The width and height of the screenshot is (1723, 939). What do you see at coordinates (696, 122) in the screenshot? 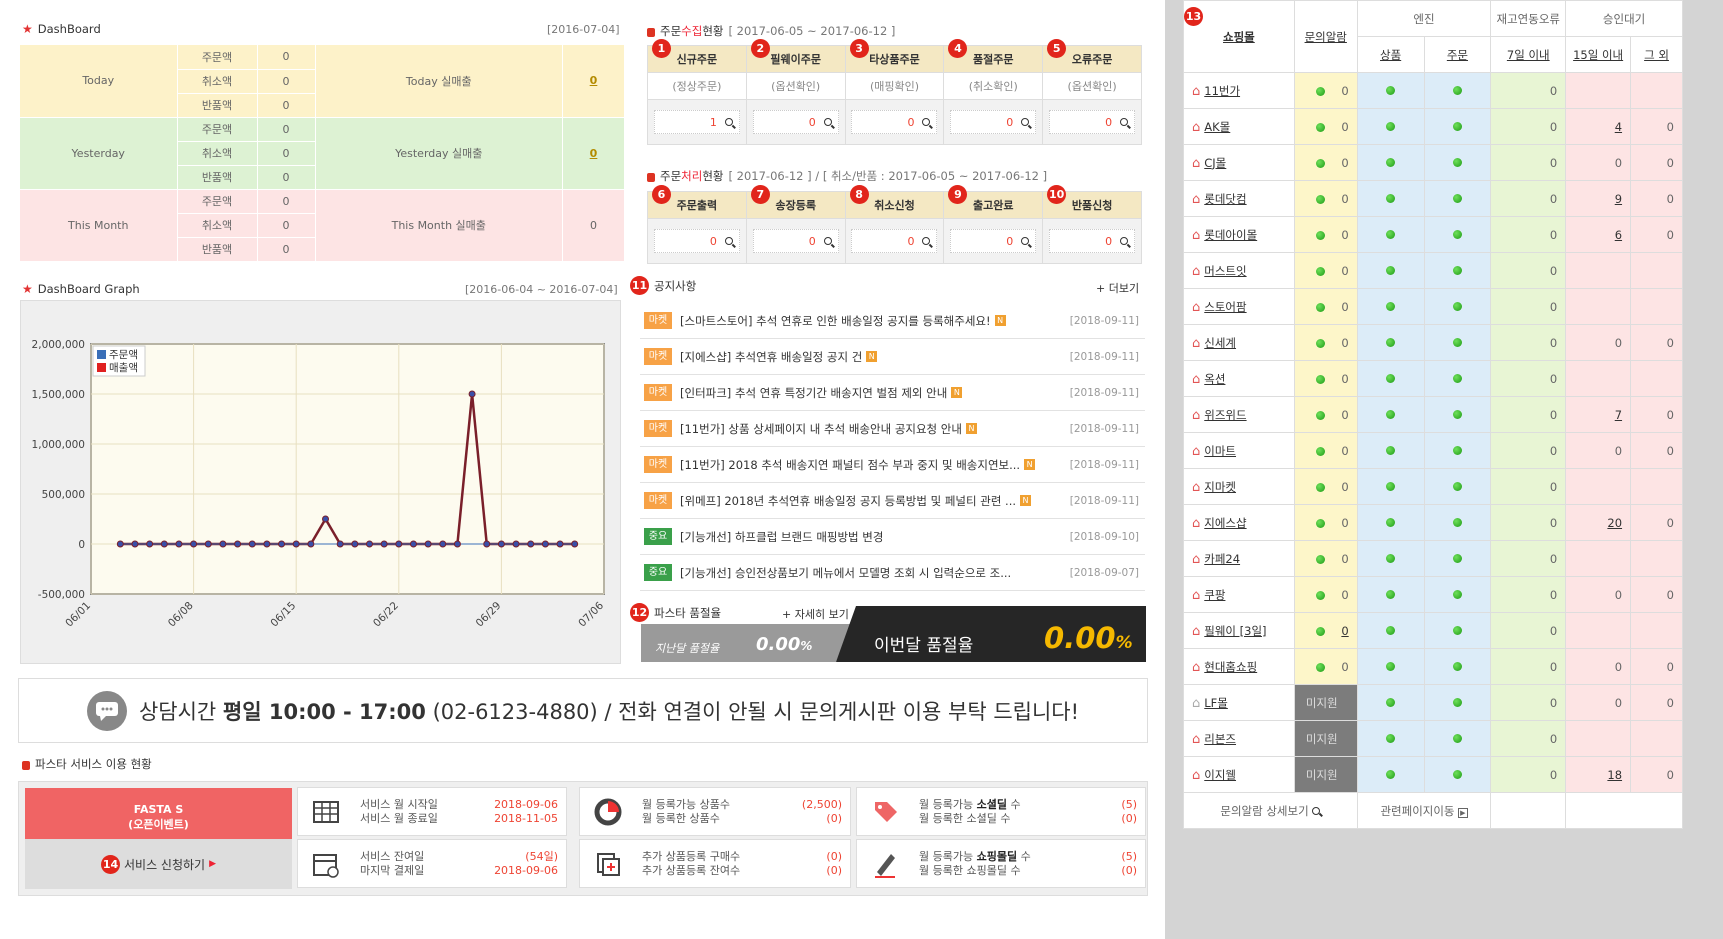
I see `collect-count-field: 1` at bounding box center [696, 122].